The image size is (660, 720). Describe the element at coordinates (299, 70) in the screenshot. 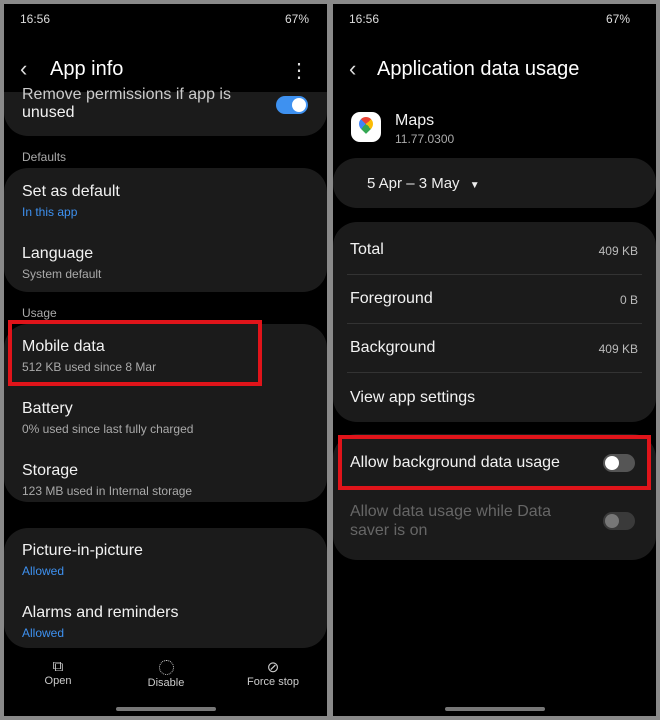

I see `more-options-icon: ⋮` at that location.